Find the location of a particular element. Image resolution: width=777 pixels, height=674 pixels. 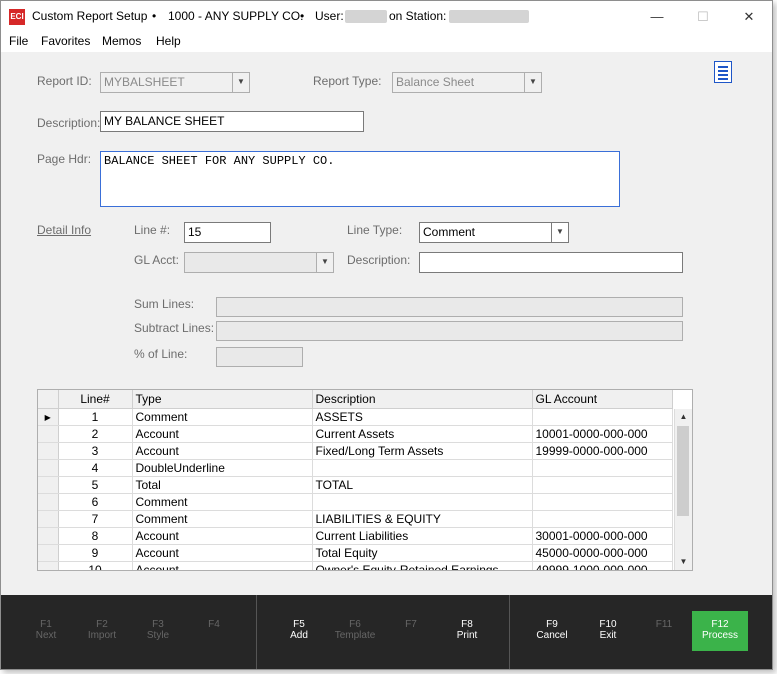

f3-style-button: F3 Style is located at coordinates (158, 630).